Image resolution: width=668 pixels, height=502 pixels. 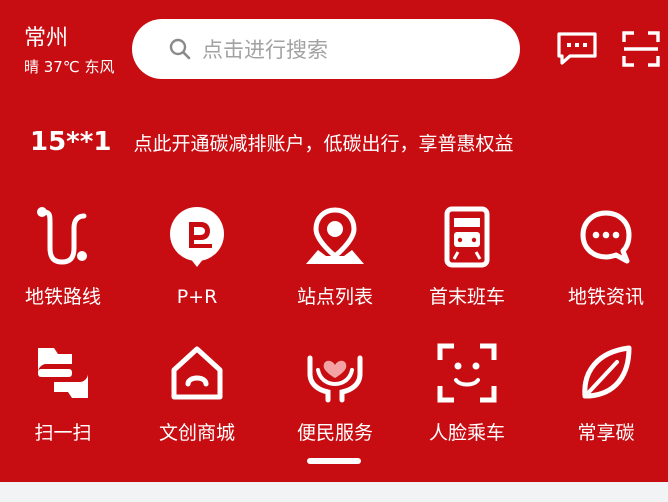 I want to click on shop-house-icon, so click(x=197, y=373).